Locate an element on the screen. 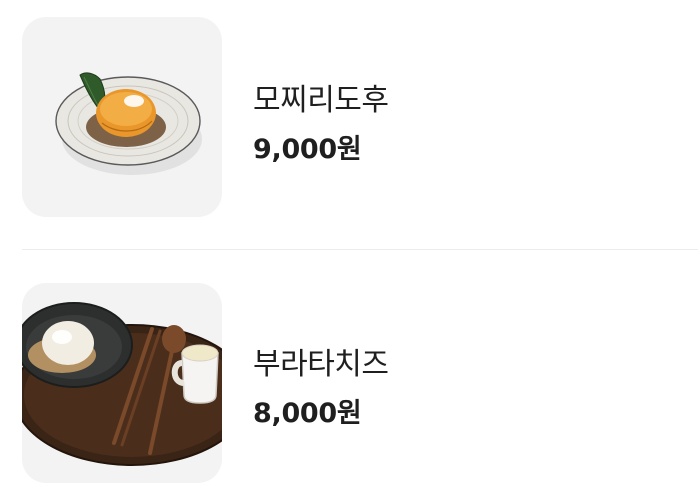  item-name: 부라타치즈 is located at coordinates (321, 364).